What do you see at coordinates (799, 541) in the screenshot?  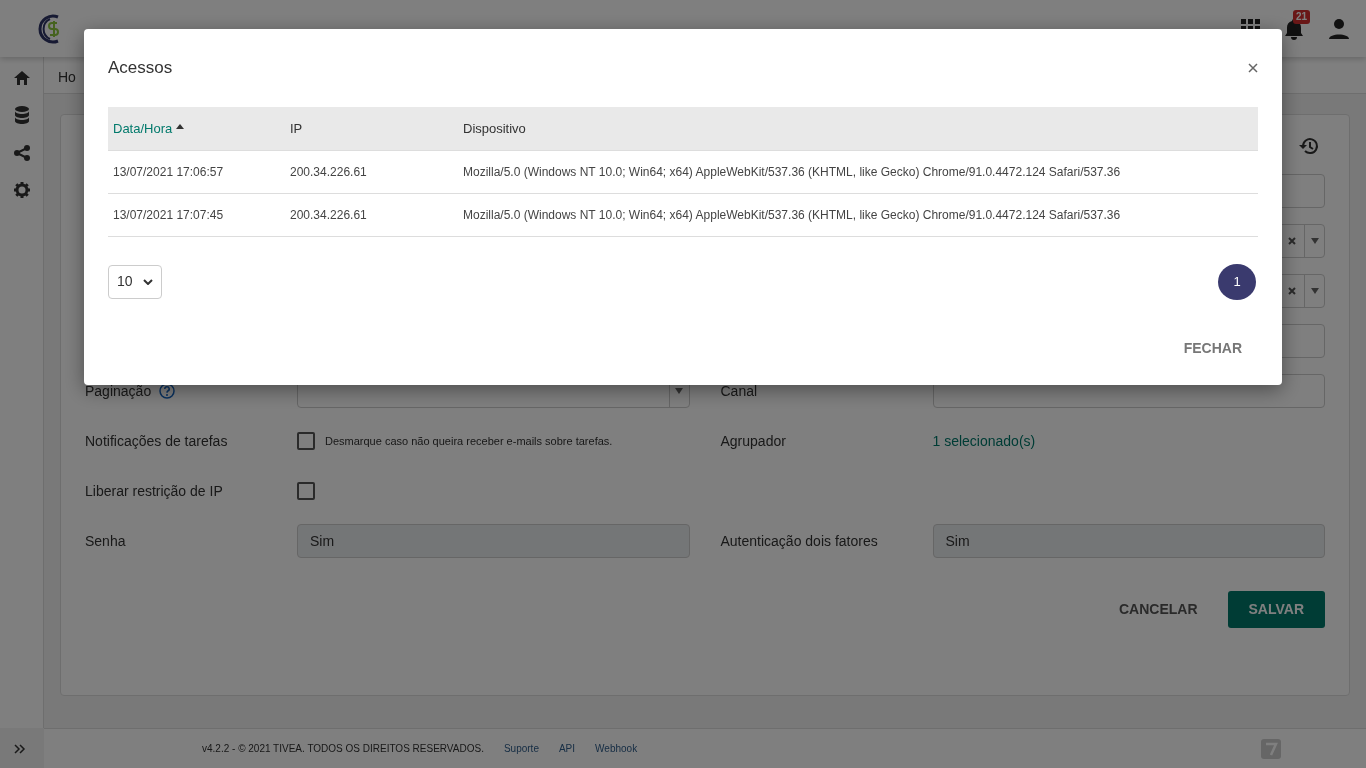 I see `field-label: Autenticação dois fatores` at bounding box center [799, 541].